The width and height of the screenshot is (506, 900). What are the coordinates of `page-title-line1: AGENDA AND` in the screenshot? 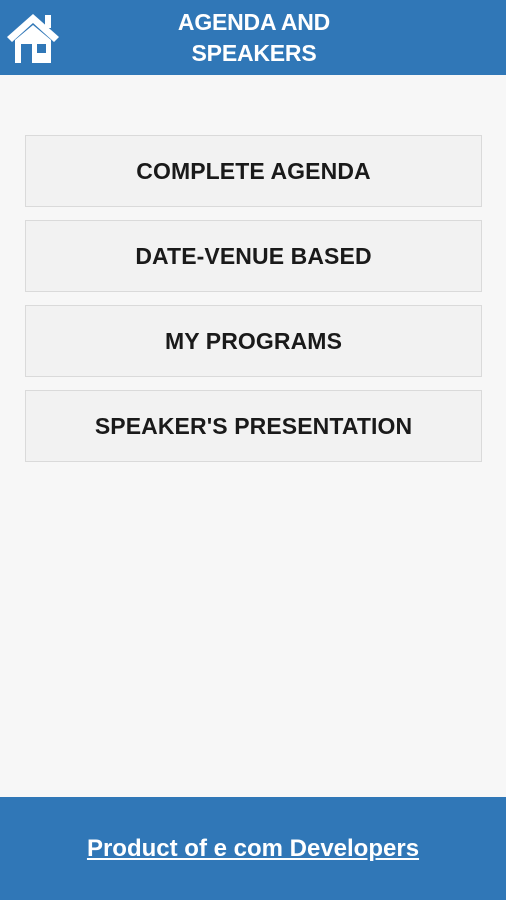 It's located at (254, 22).